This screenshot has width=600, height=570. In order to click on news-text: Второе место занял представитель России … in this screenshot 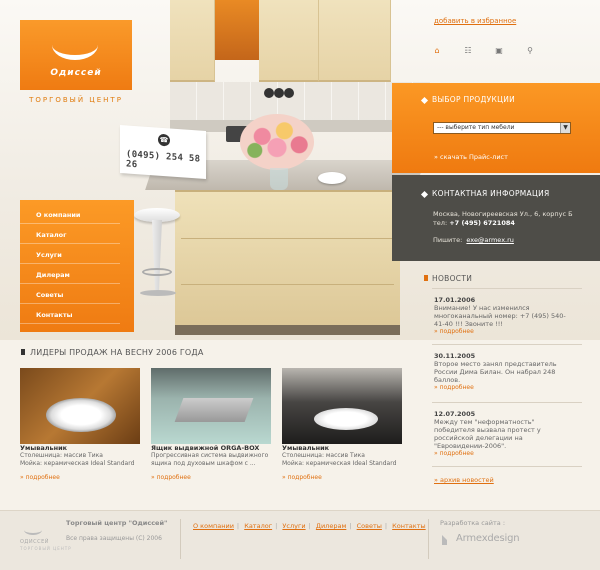, I will do `click(495, 372)`.